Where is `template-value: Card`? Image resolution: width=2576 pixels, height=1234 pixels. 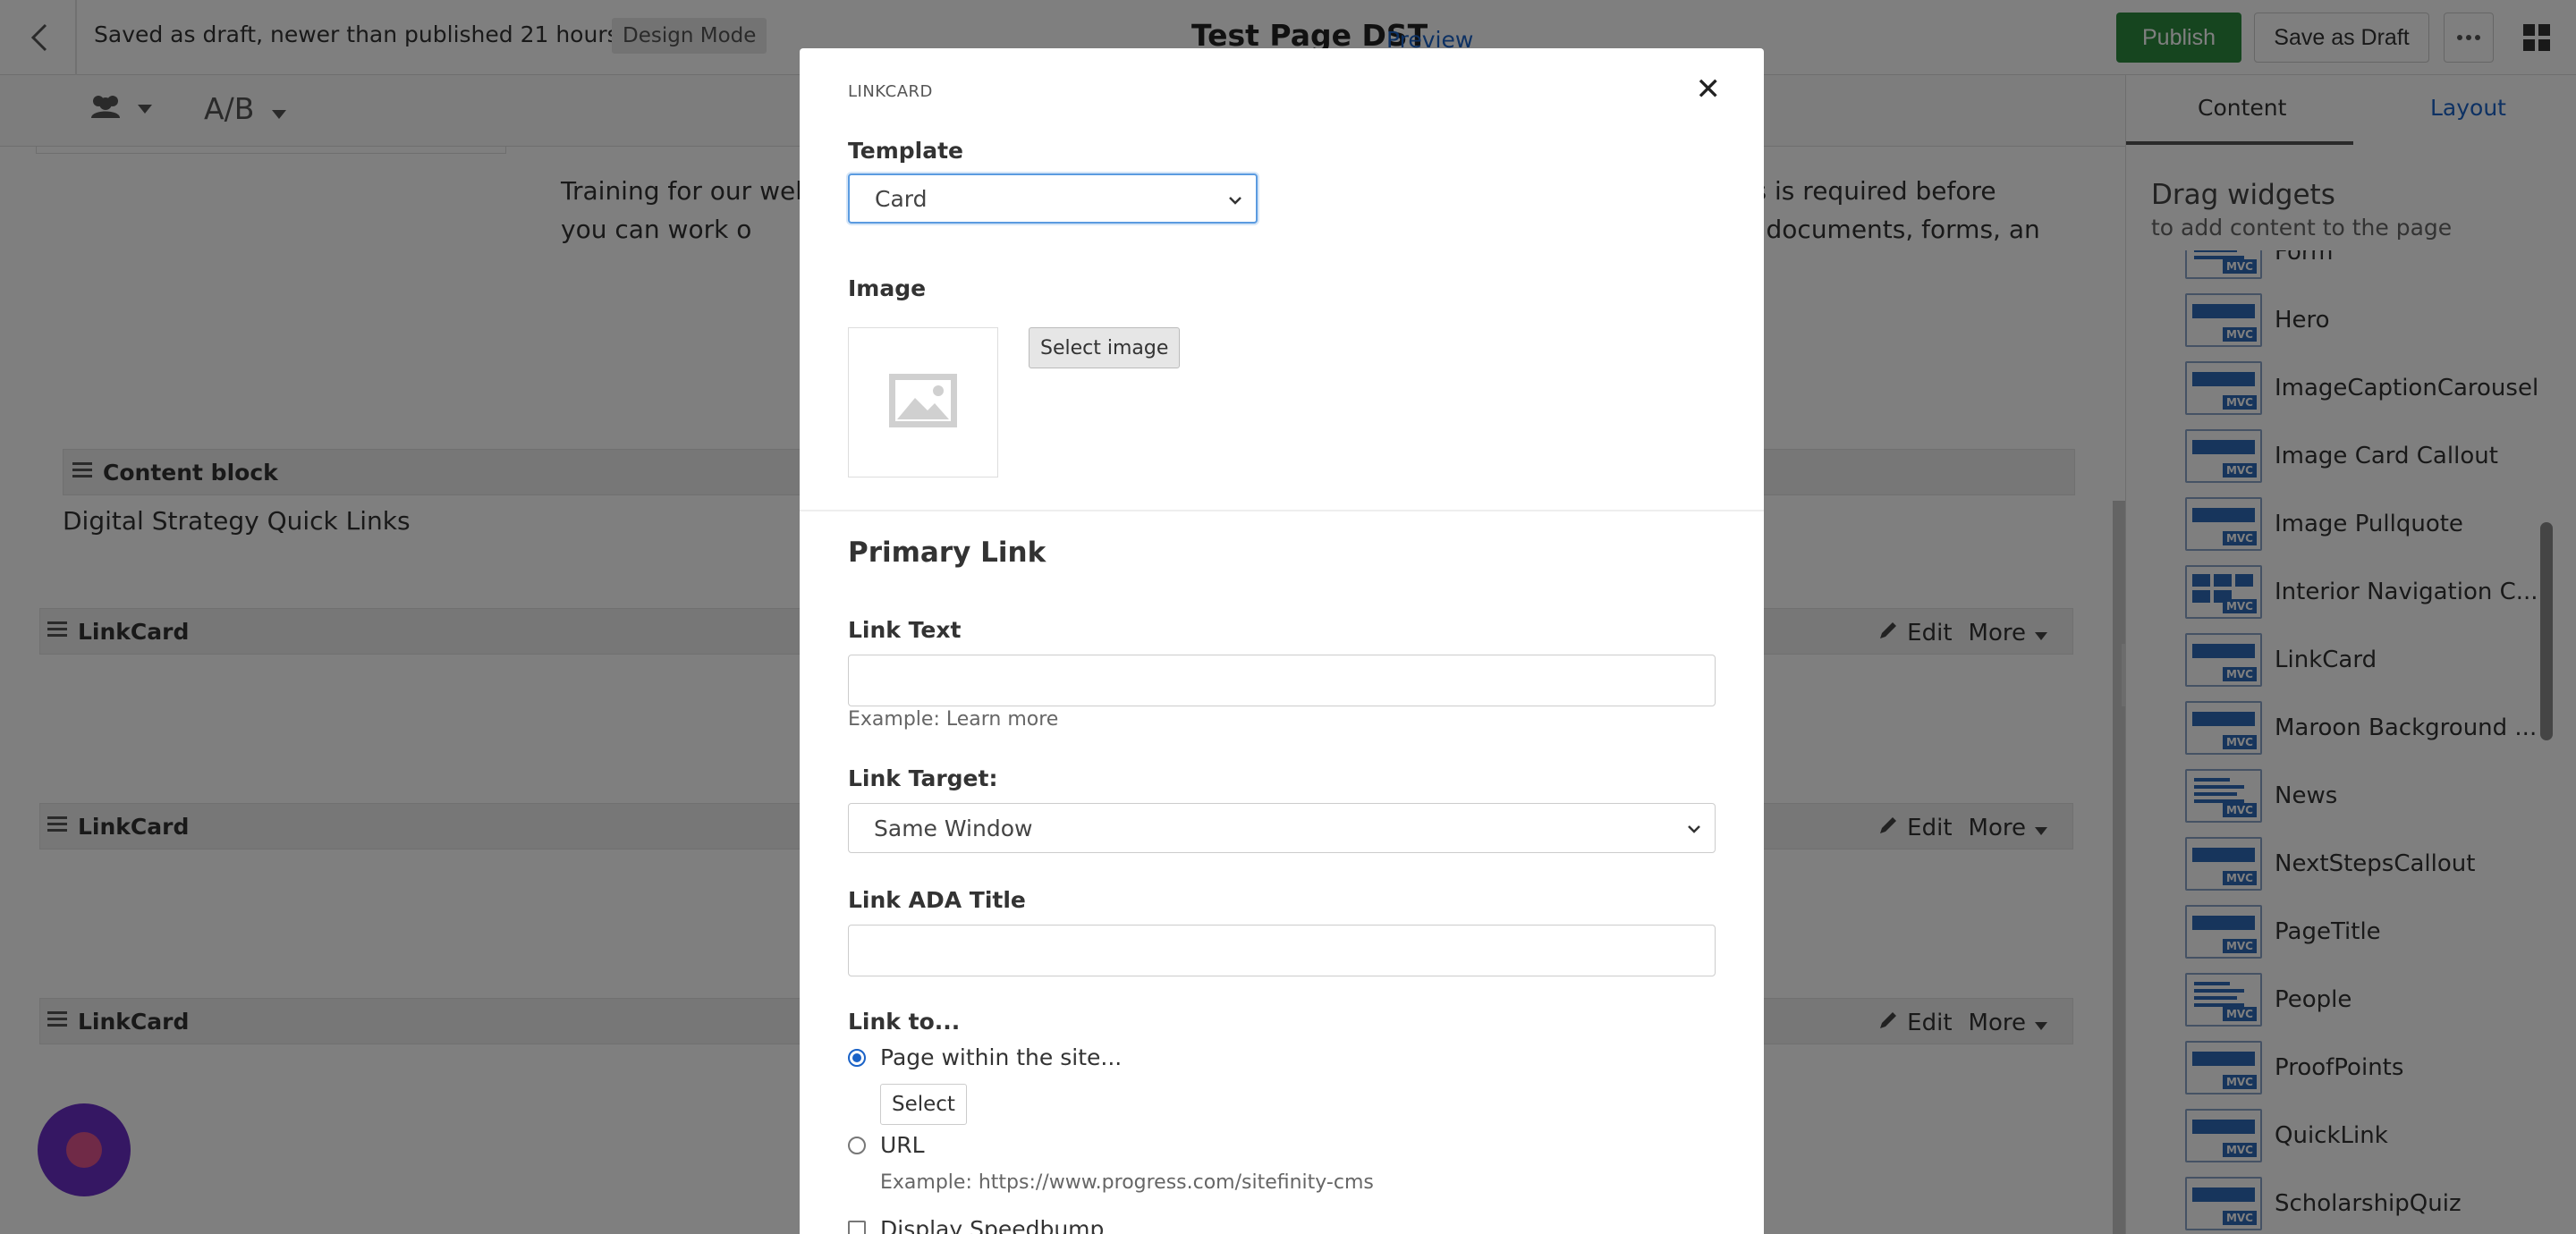 template-value: Card is located at coordinates (901, 198).